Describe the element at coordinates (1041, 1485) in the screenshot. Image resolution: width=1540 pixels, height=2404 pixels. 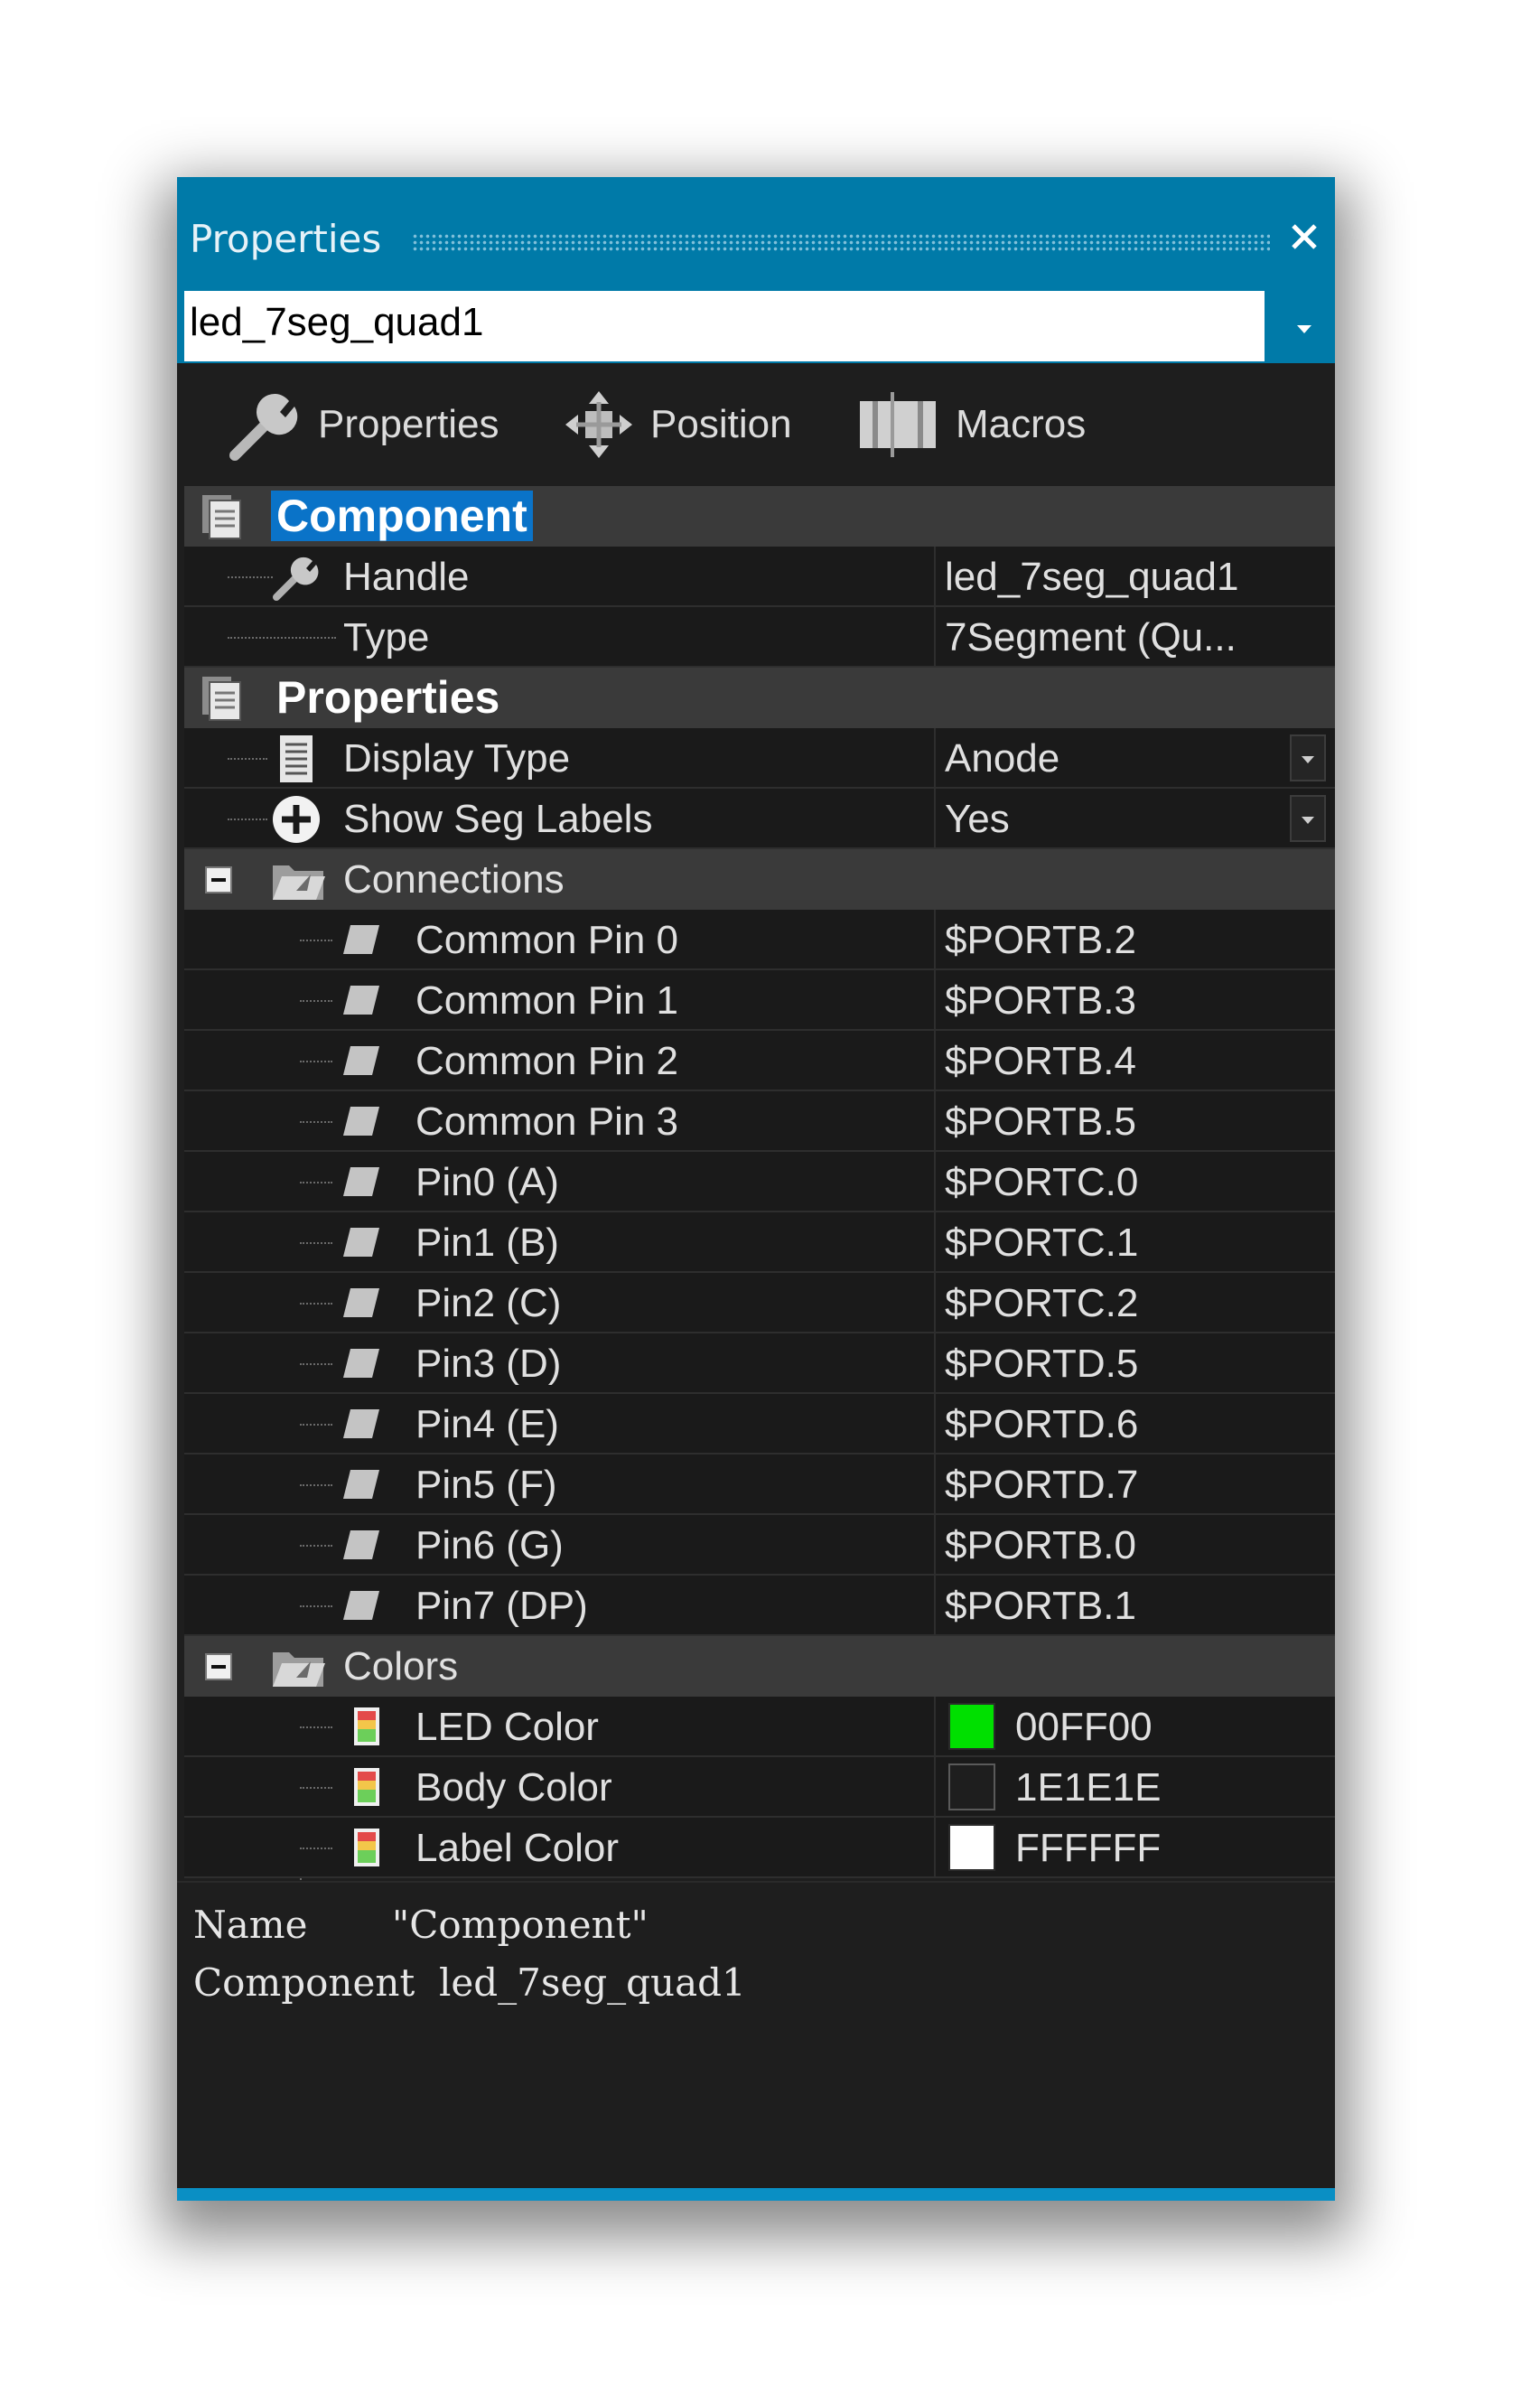
I see `connection-value: $PORTD.7` at that location.